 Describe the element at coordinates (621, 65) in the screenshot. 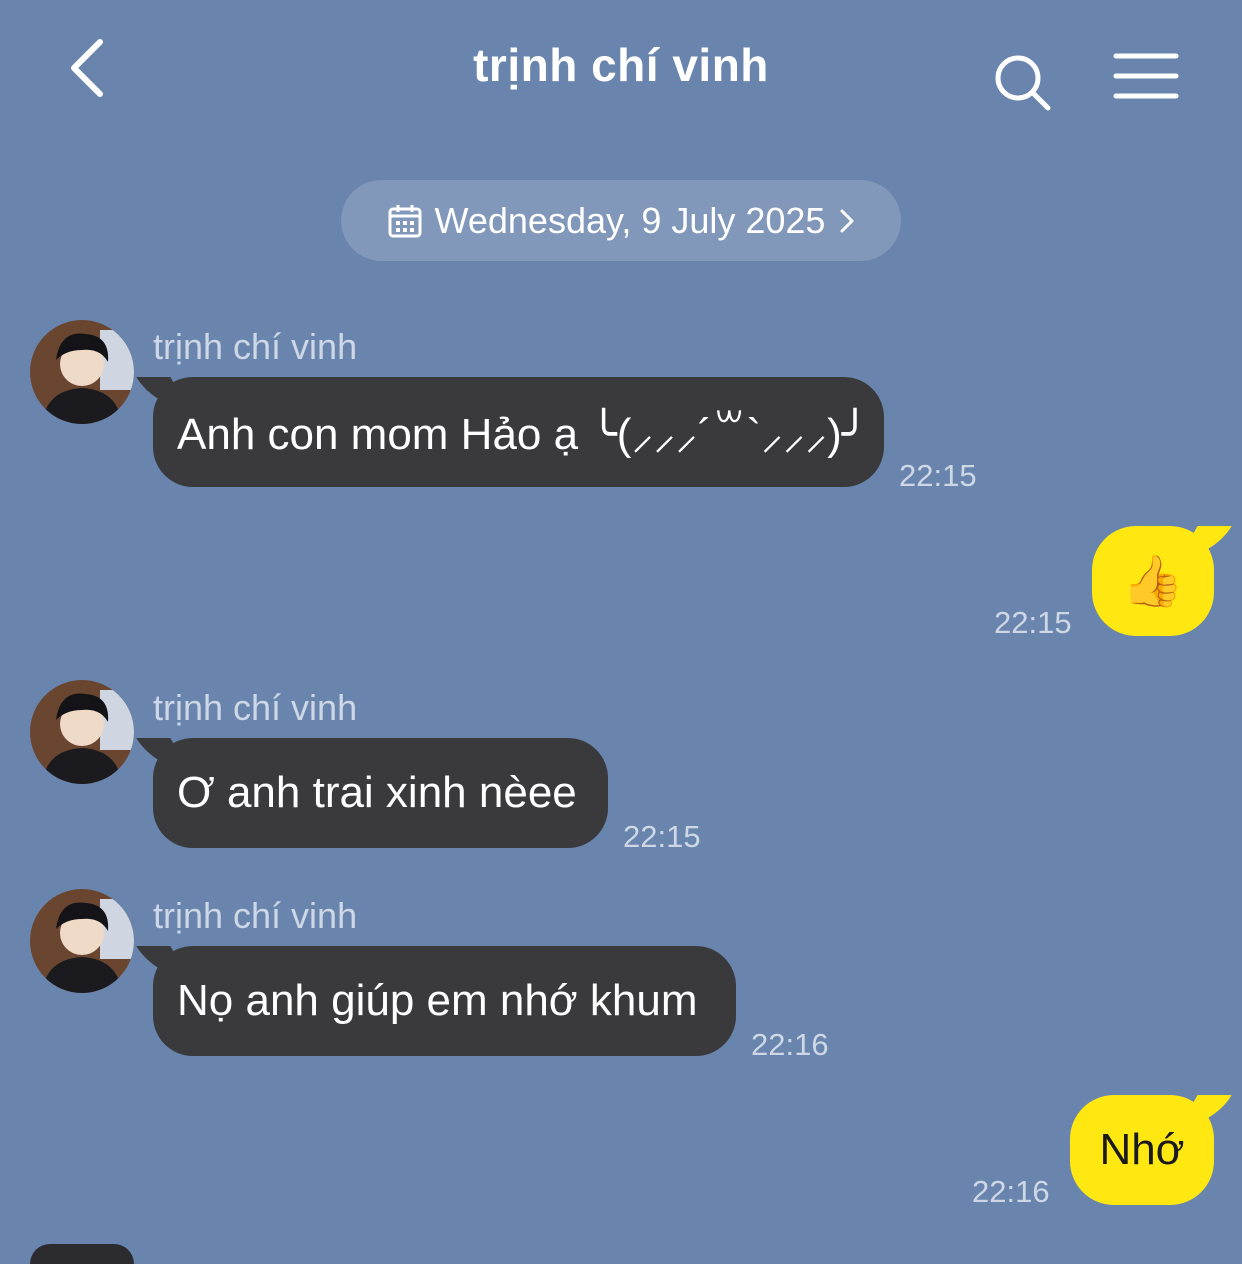

I see `chat-title: trịnh chí vinh` at that location.